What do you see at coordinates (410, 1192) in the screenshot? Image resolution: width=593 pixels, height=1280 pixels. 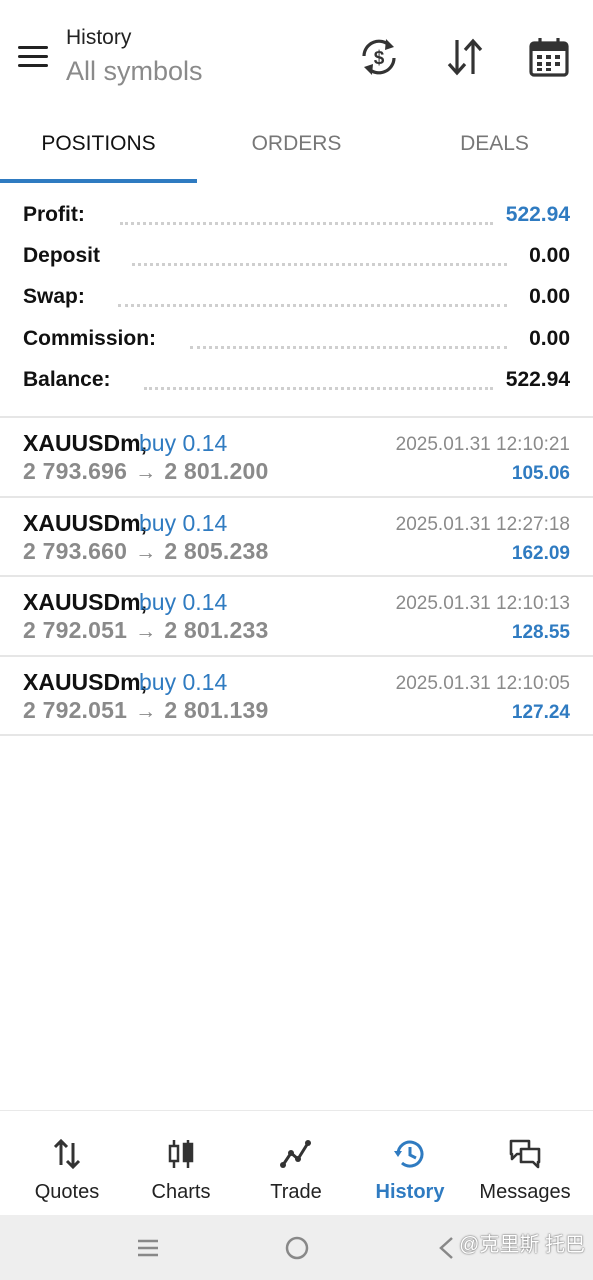 I see `nav-label: History` at bounding box center [410, 1192].